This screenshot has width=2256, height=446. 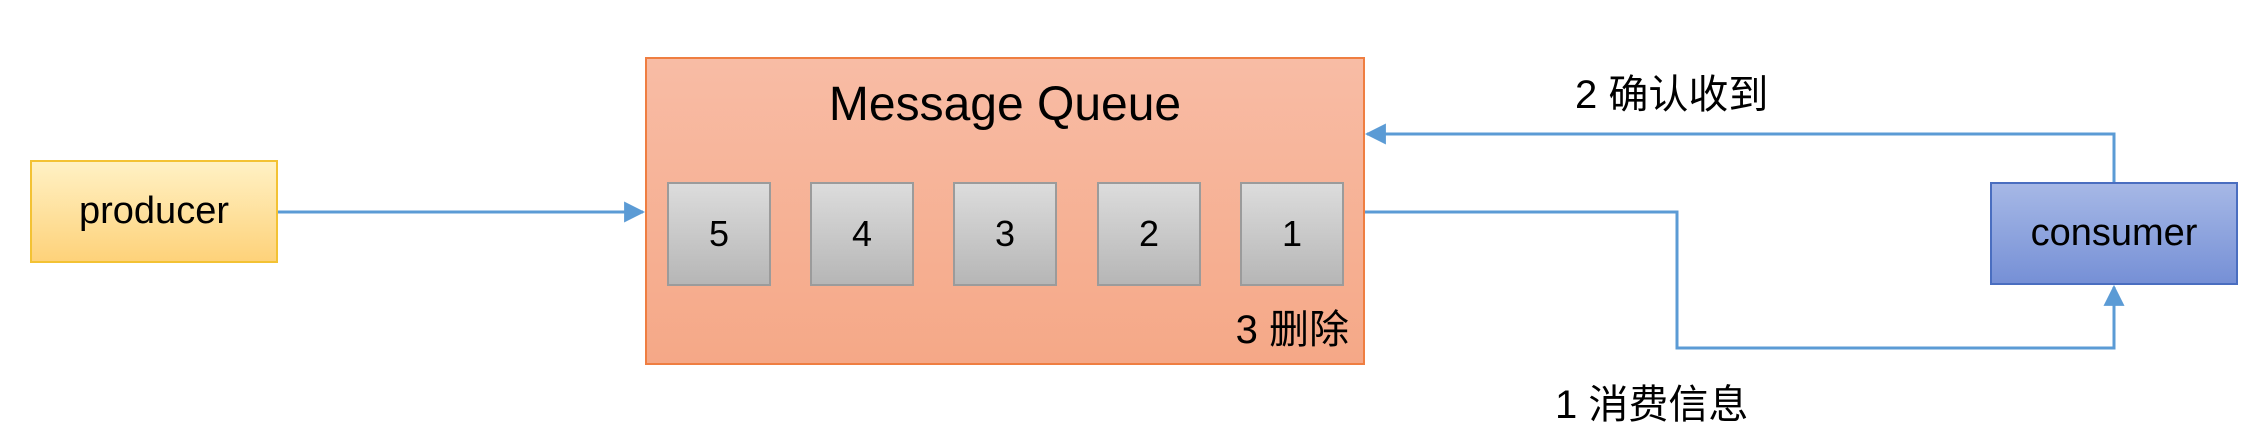 What do you see at coordinates (1740, 152) in the screenshot?
I see `consumer-to-queue-ack-arrow` at bounding box center [1740, 152].